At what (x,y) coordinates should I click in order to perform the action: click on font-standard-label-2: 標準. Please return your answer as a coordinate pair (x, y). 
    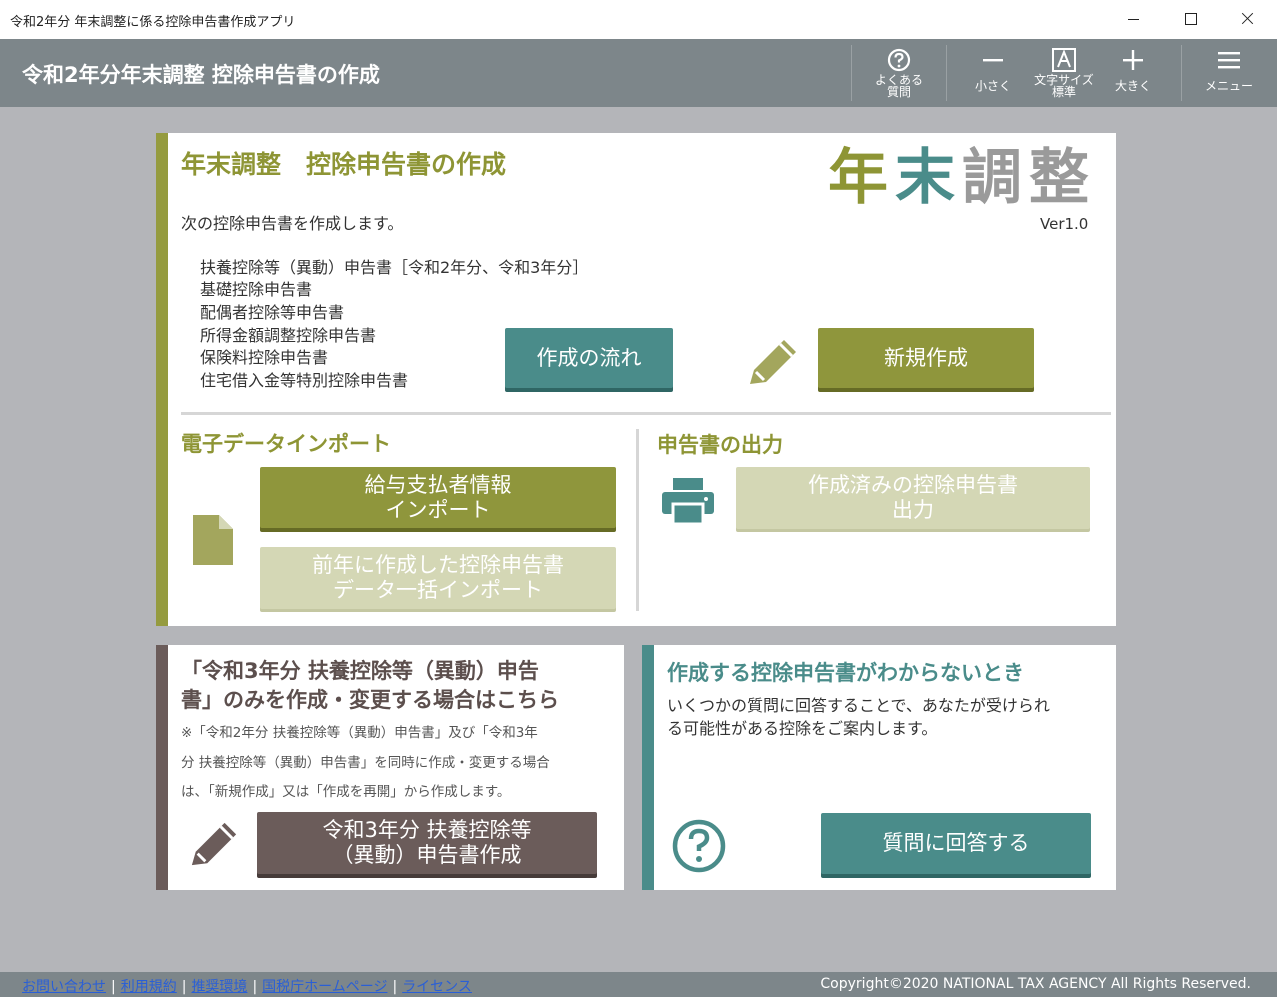
    Looking at the image, I should click on (1063, 92).